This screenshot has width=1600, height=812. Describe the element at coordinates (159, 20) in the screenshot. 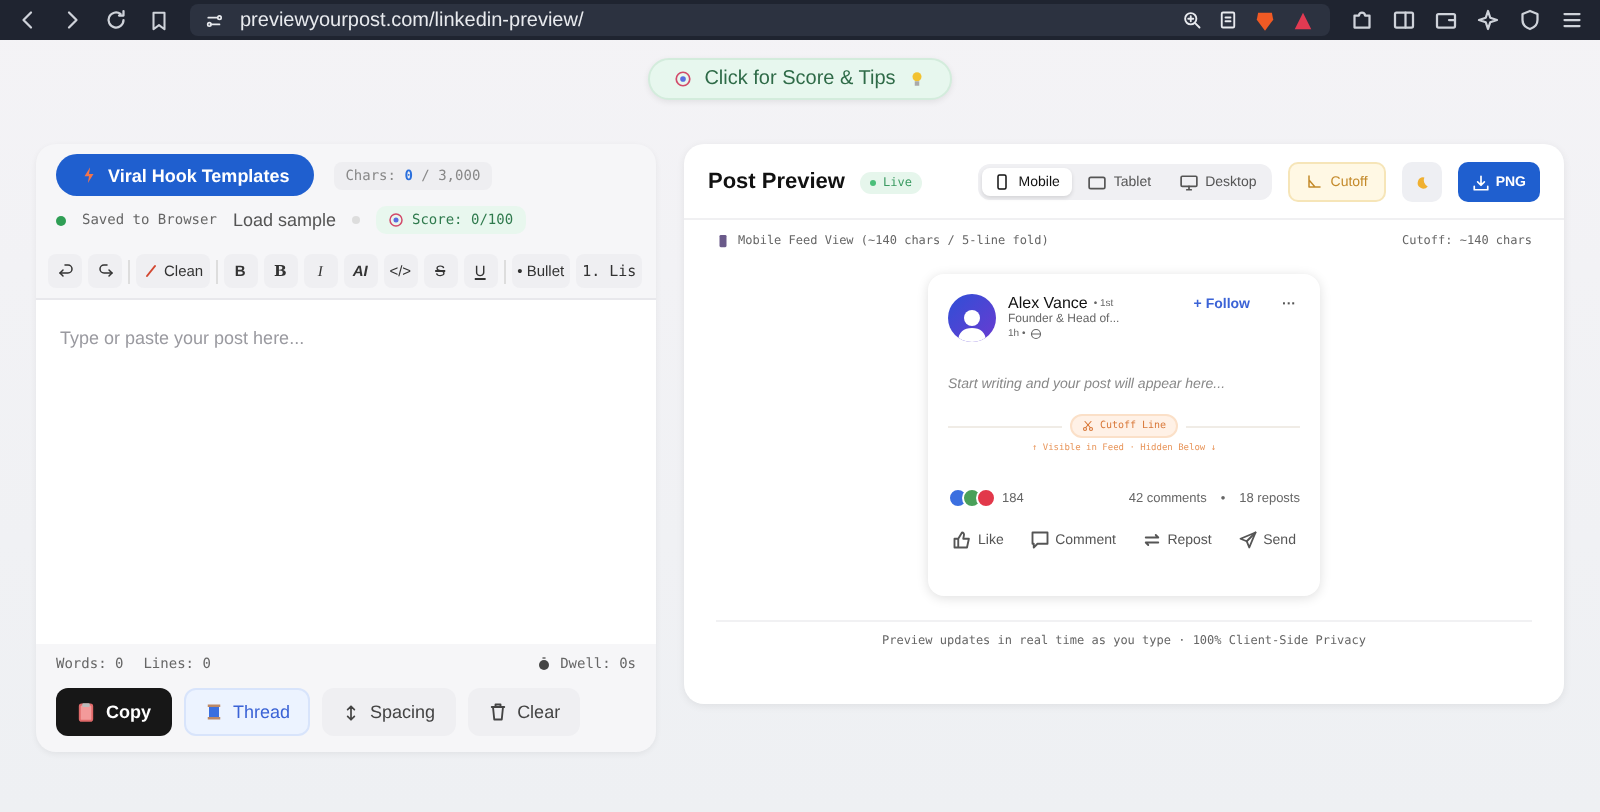

I see `bookmark-icon` at that location.